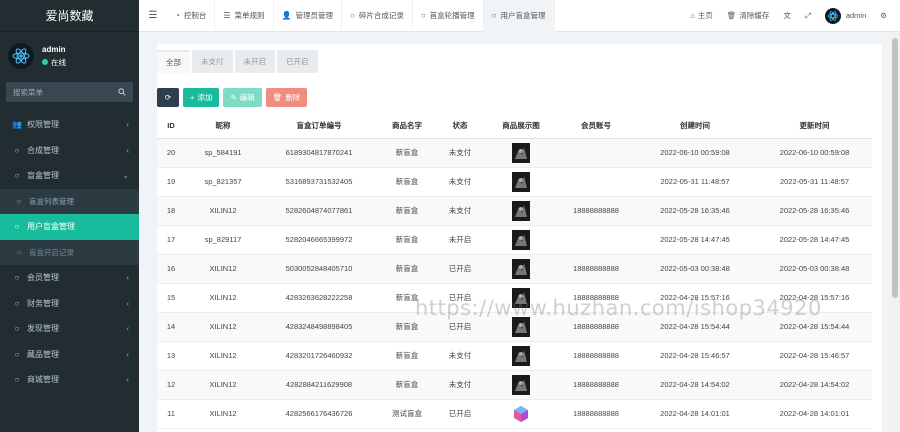 This screenshot has width=900, height=432. What do you see at coordinates (69, 92) in the screenshot?
I see `sidebar-search-input: 搜索菜单` at bounding box center [69, 92].